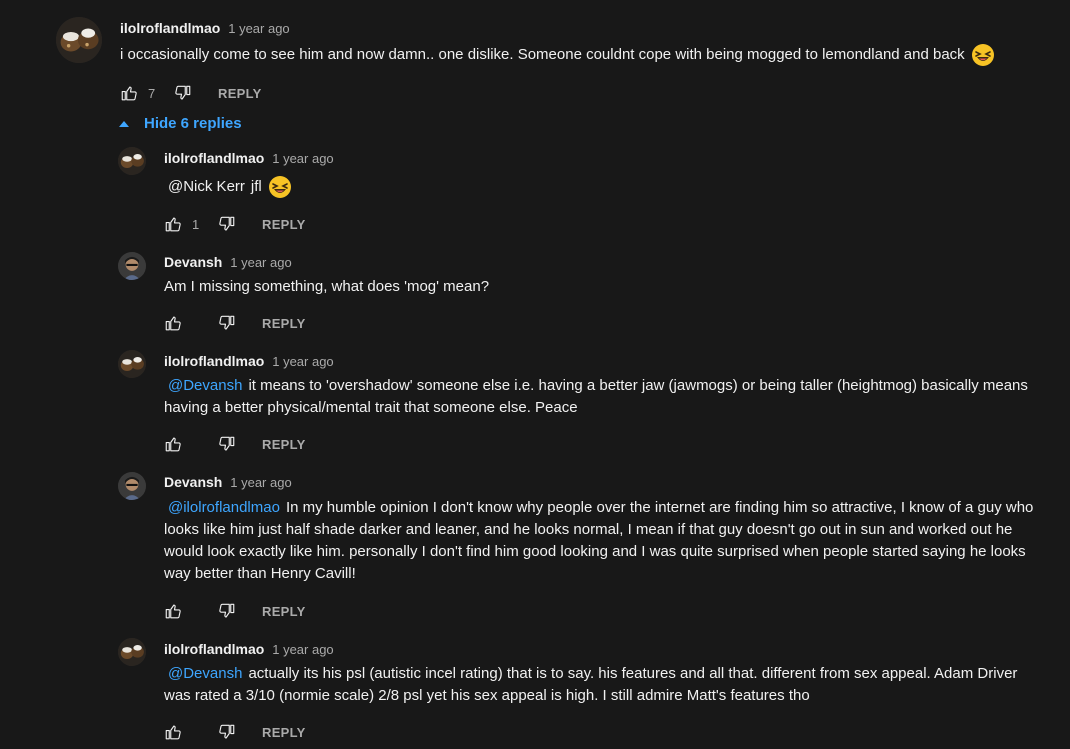 This screenshot has width=1070, height=749. I want to click on mention-link: @ilolroflandlmao, so click(224, 507).